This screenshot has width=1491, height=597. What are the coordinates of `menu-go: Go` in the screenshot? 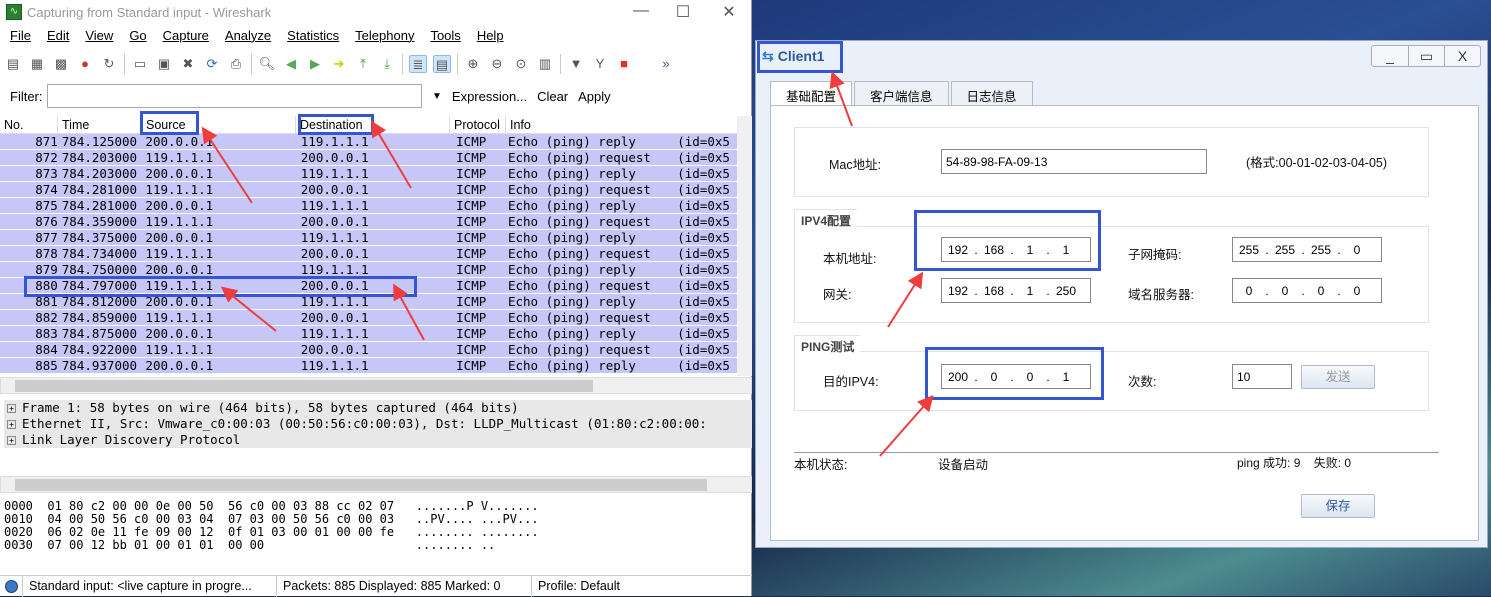 It's located at (135, 36).